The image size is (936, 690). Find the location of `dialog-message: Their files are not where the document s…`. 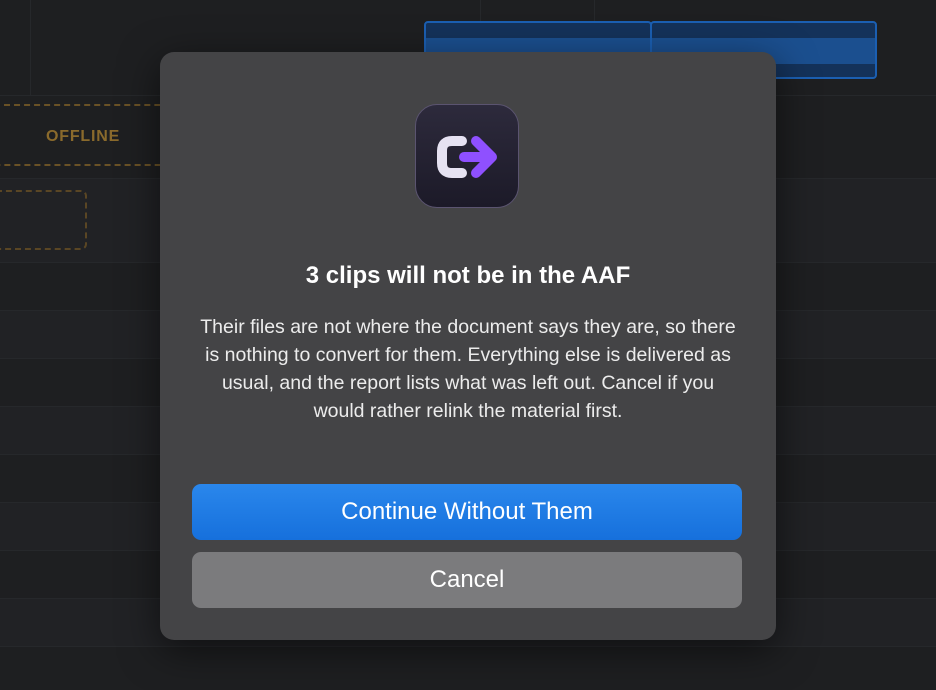

dialog-message: Their files are not where the document s… is located at coordinates (468, 369).